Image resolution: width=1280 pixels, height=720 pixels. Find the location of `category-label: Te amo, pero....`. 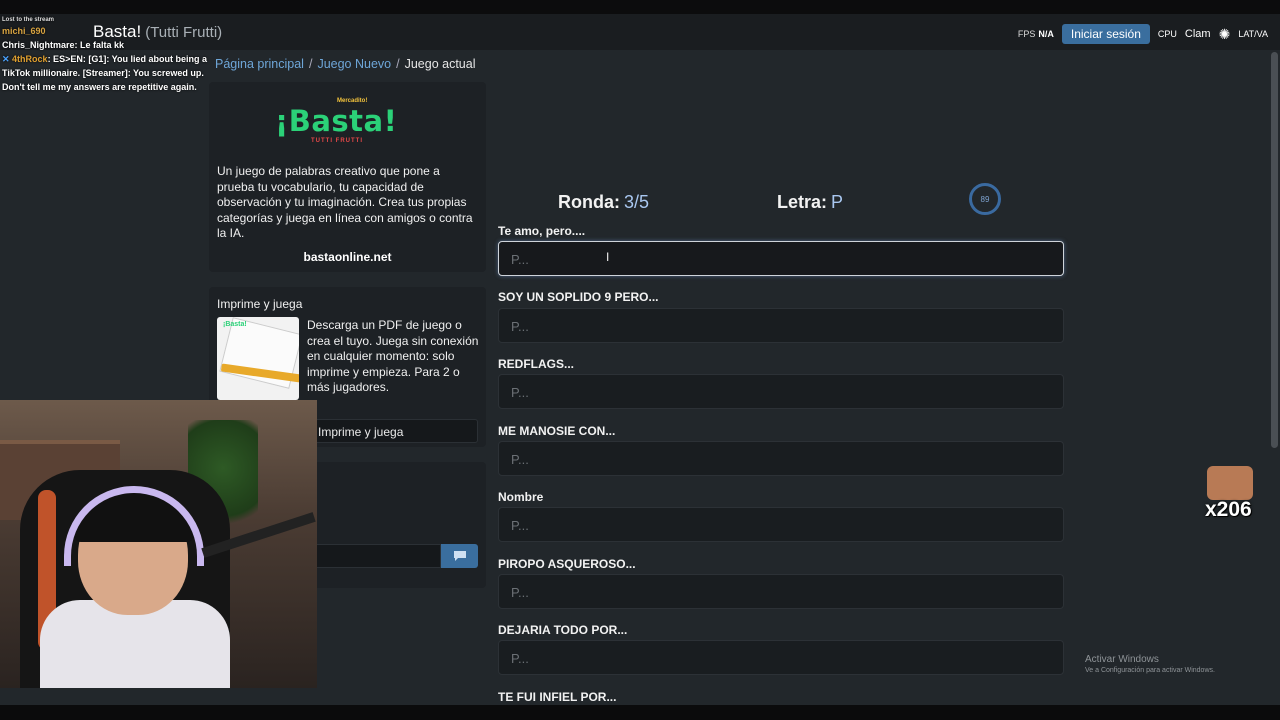

category-label: Te amo, pero.... is located at coordinates (542, 231).